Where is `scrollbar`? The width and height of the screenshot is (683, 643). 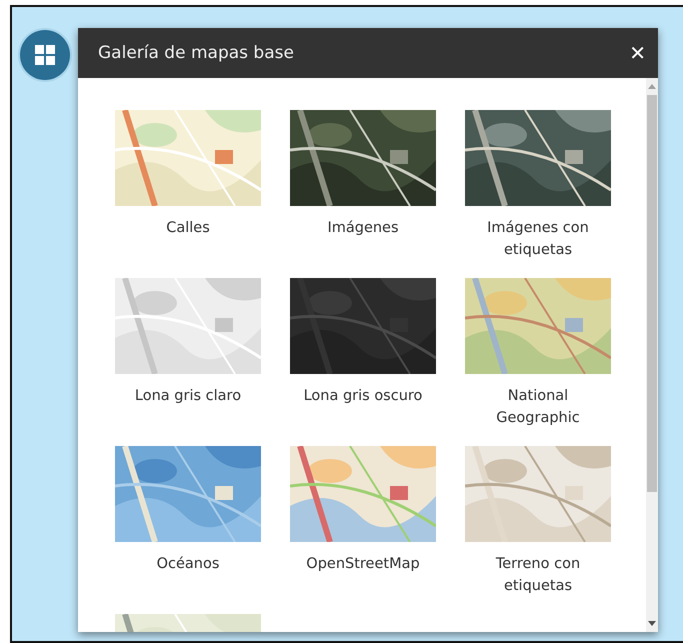 scrollbar is located at coordinates (652, 355).